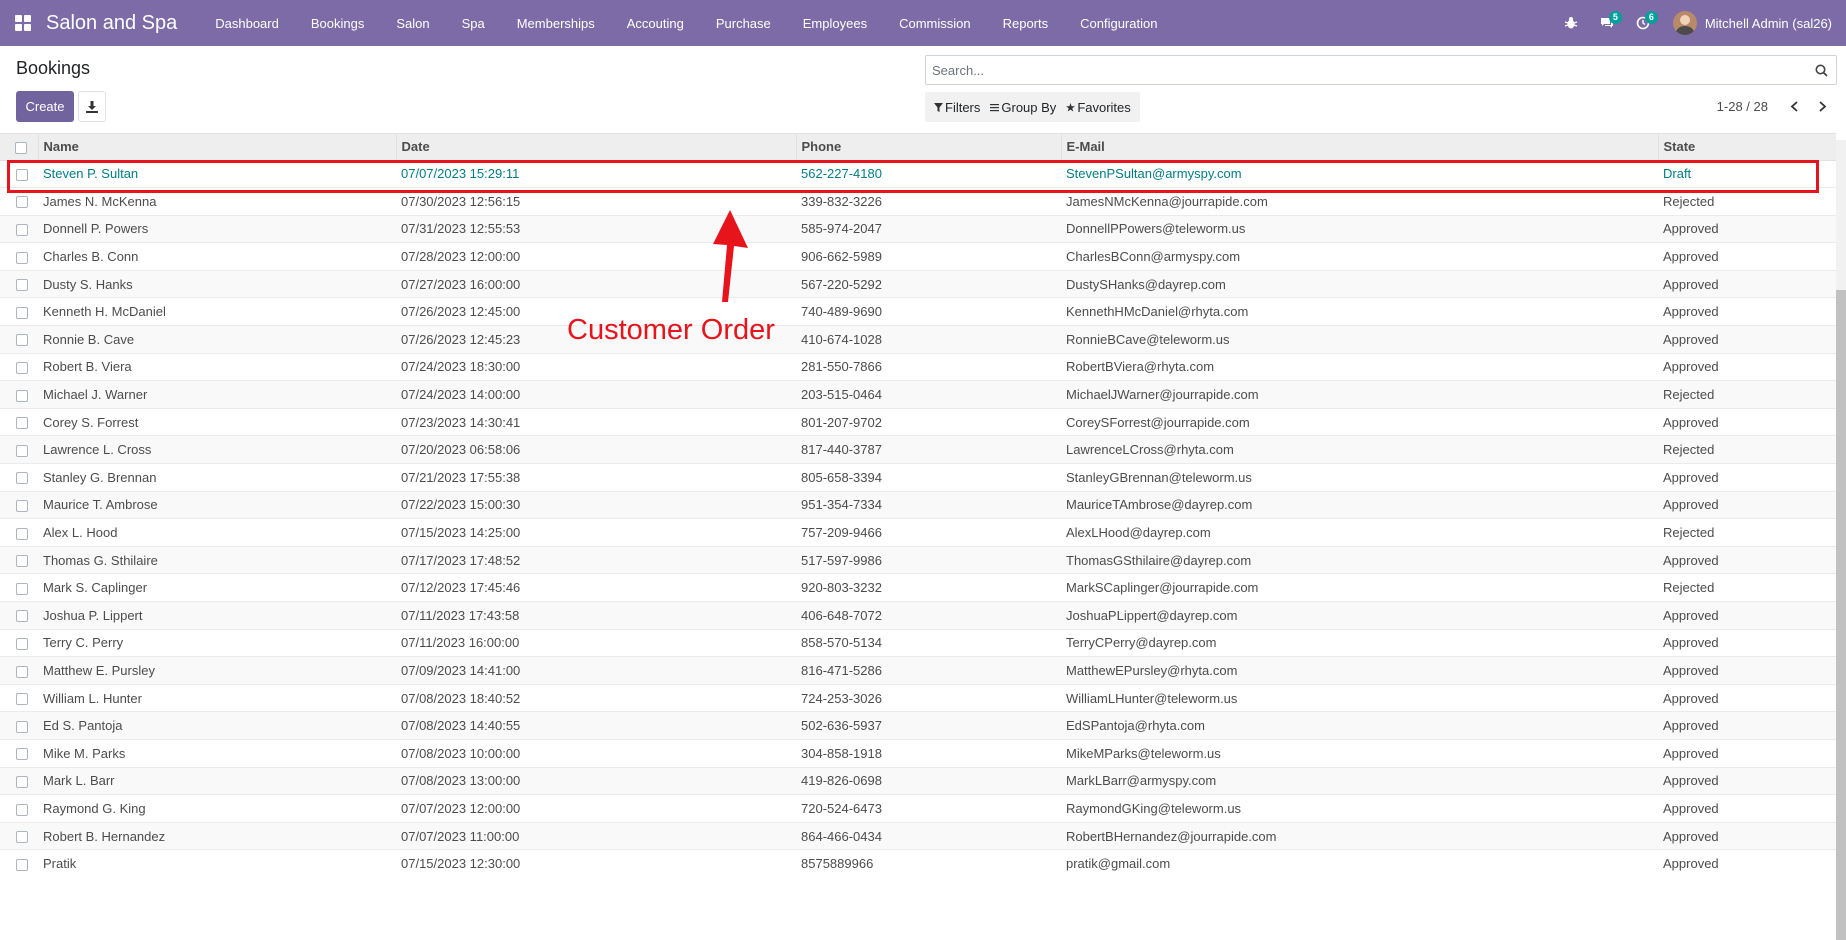 The height and width of the screenshot is (940, 1846). What do you see at coordinates (1359, 836) in the screenshot?
I see `cell-email: RobertBHernandez@jourrapide.com` at bounding box center [1359, 836].